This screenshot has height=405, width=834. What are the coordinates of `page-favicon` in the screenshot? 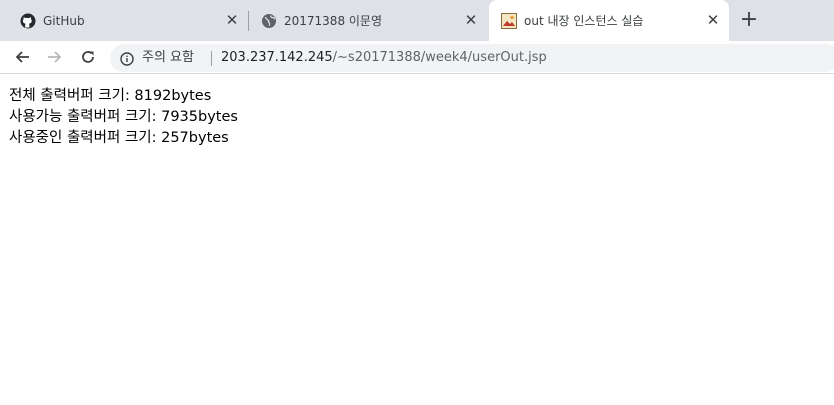 It's located at (509, 21).